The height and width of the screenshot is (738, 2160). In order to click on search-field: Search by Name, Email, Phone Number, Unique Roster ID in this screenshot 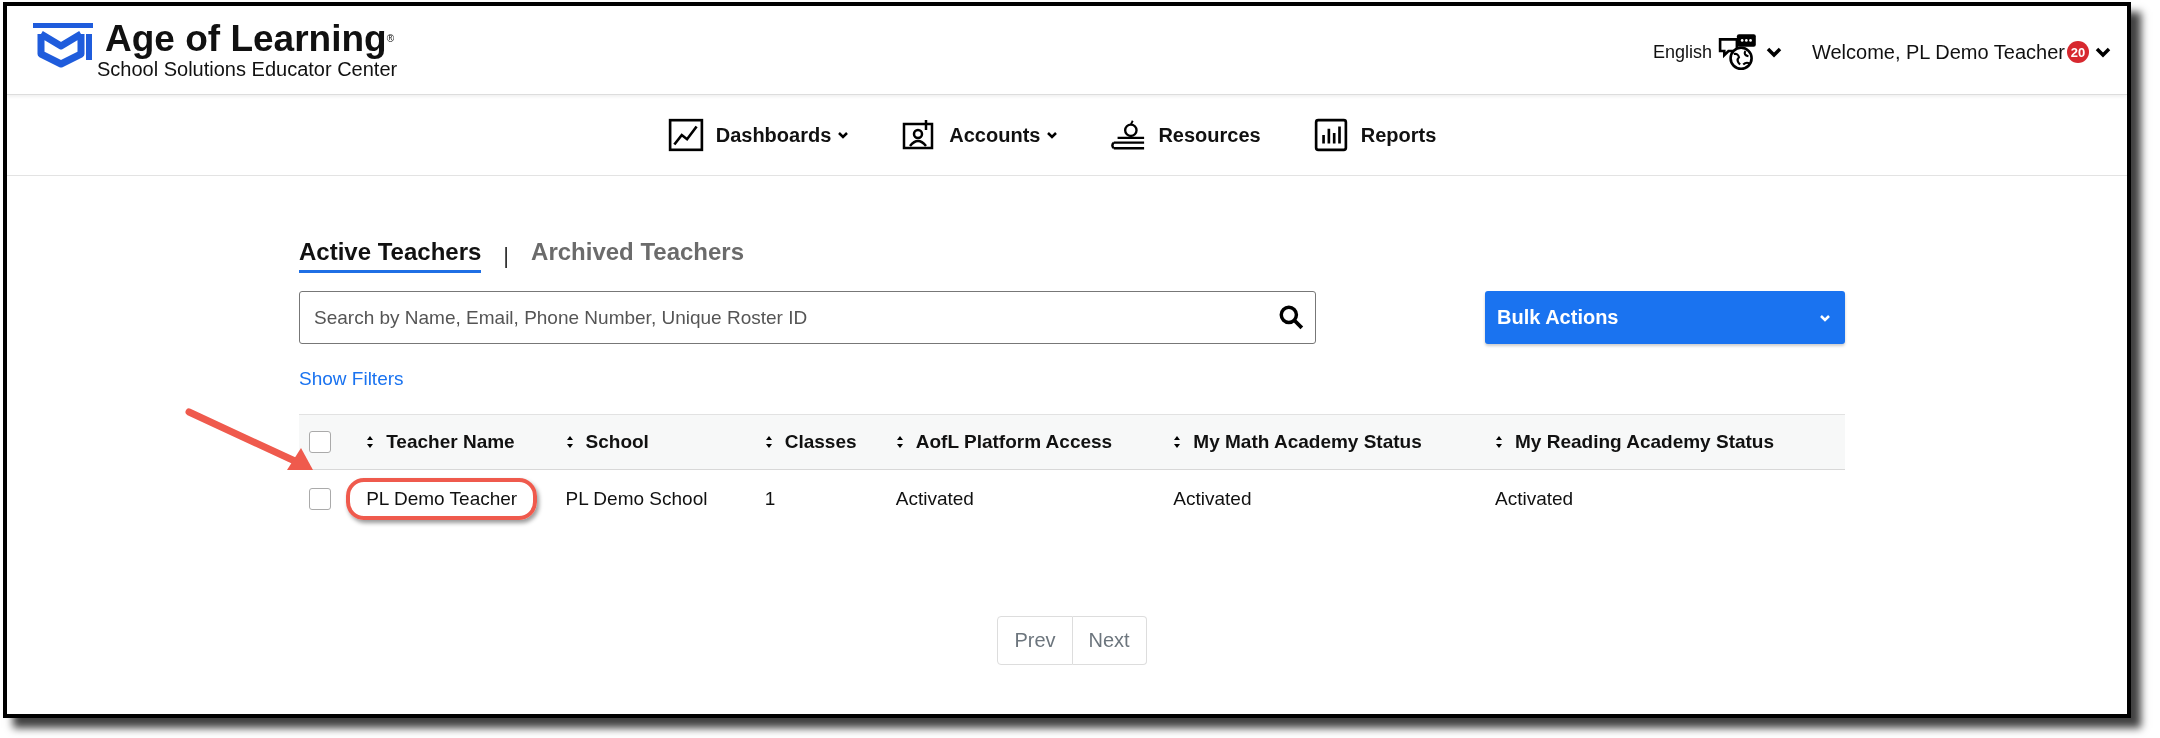, I will do `click(807, 317)`.